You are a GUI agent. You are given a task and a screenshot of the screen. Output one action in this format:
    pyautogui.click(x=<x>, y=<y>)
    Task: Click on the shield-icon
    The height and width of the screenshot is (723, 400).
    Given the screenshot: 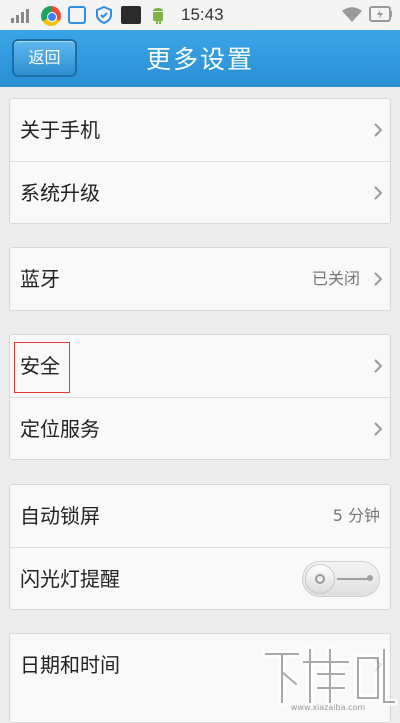 What is the action you would take?
    pyautogui.click(x=104, y=15)
    